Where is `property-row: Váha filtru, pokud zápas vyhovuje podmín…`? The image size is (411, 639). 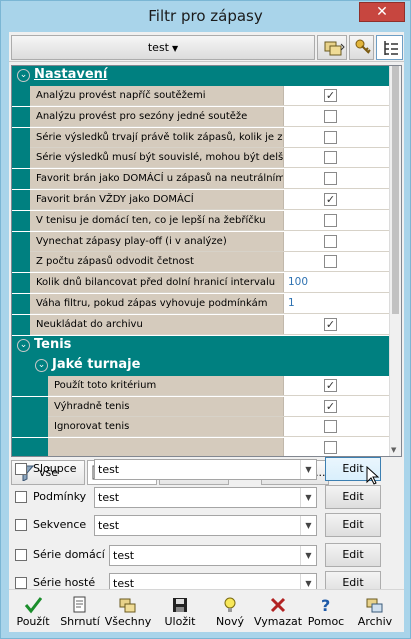
property-row: Váha filtru, pokud zápas vyhovuje podmín… is located at coordinates (210, 304).